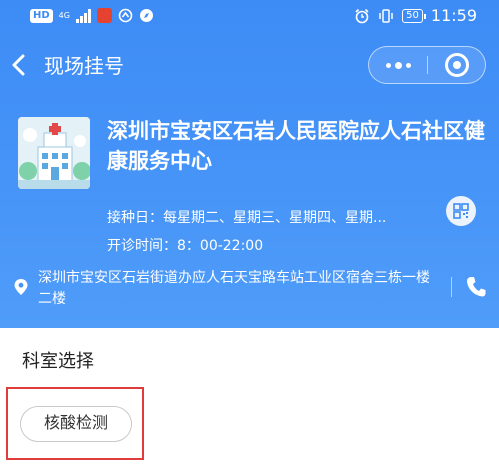 This screenshot has height=466, width=499. What do you see at coordinates (362, 15) in the screenshot?
I see `alarm-icon` at bounding box center [362, 15].